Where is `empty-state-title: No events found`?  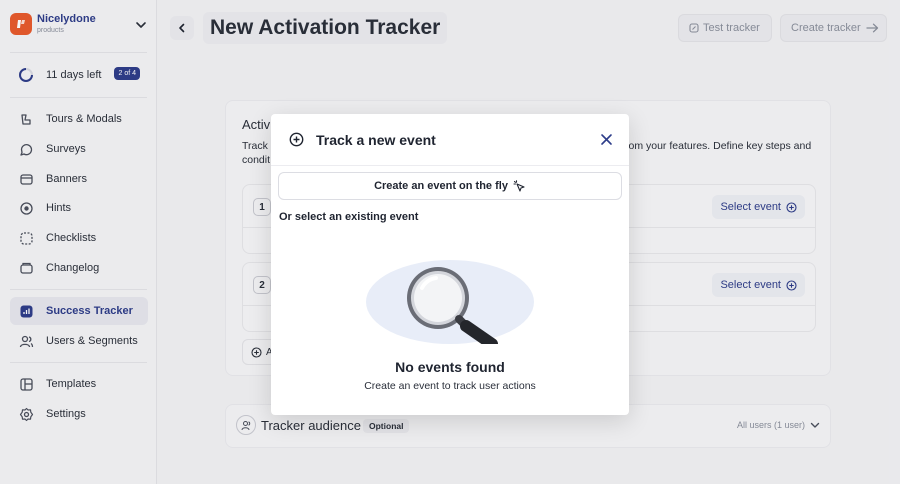
empty-state-title: No events found is located at coordinates (450, 367).